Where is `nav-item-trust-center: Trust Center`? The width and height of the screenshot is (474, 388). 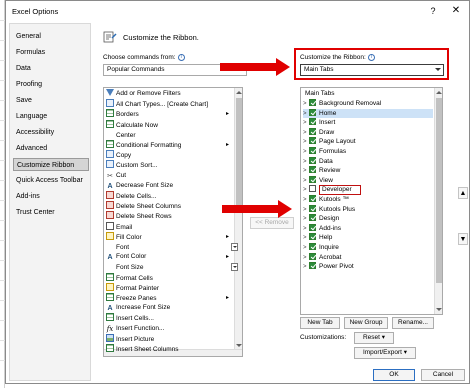 nav-item-trust-center: Trust Center is located at coordinates (51, 212).